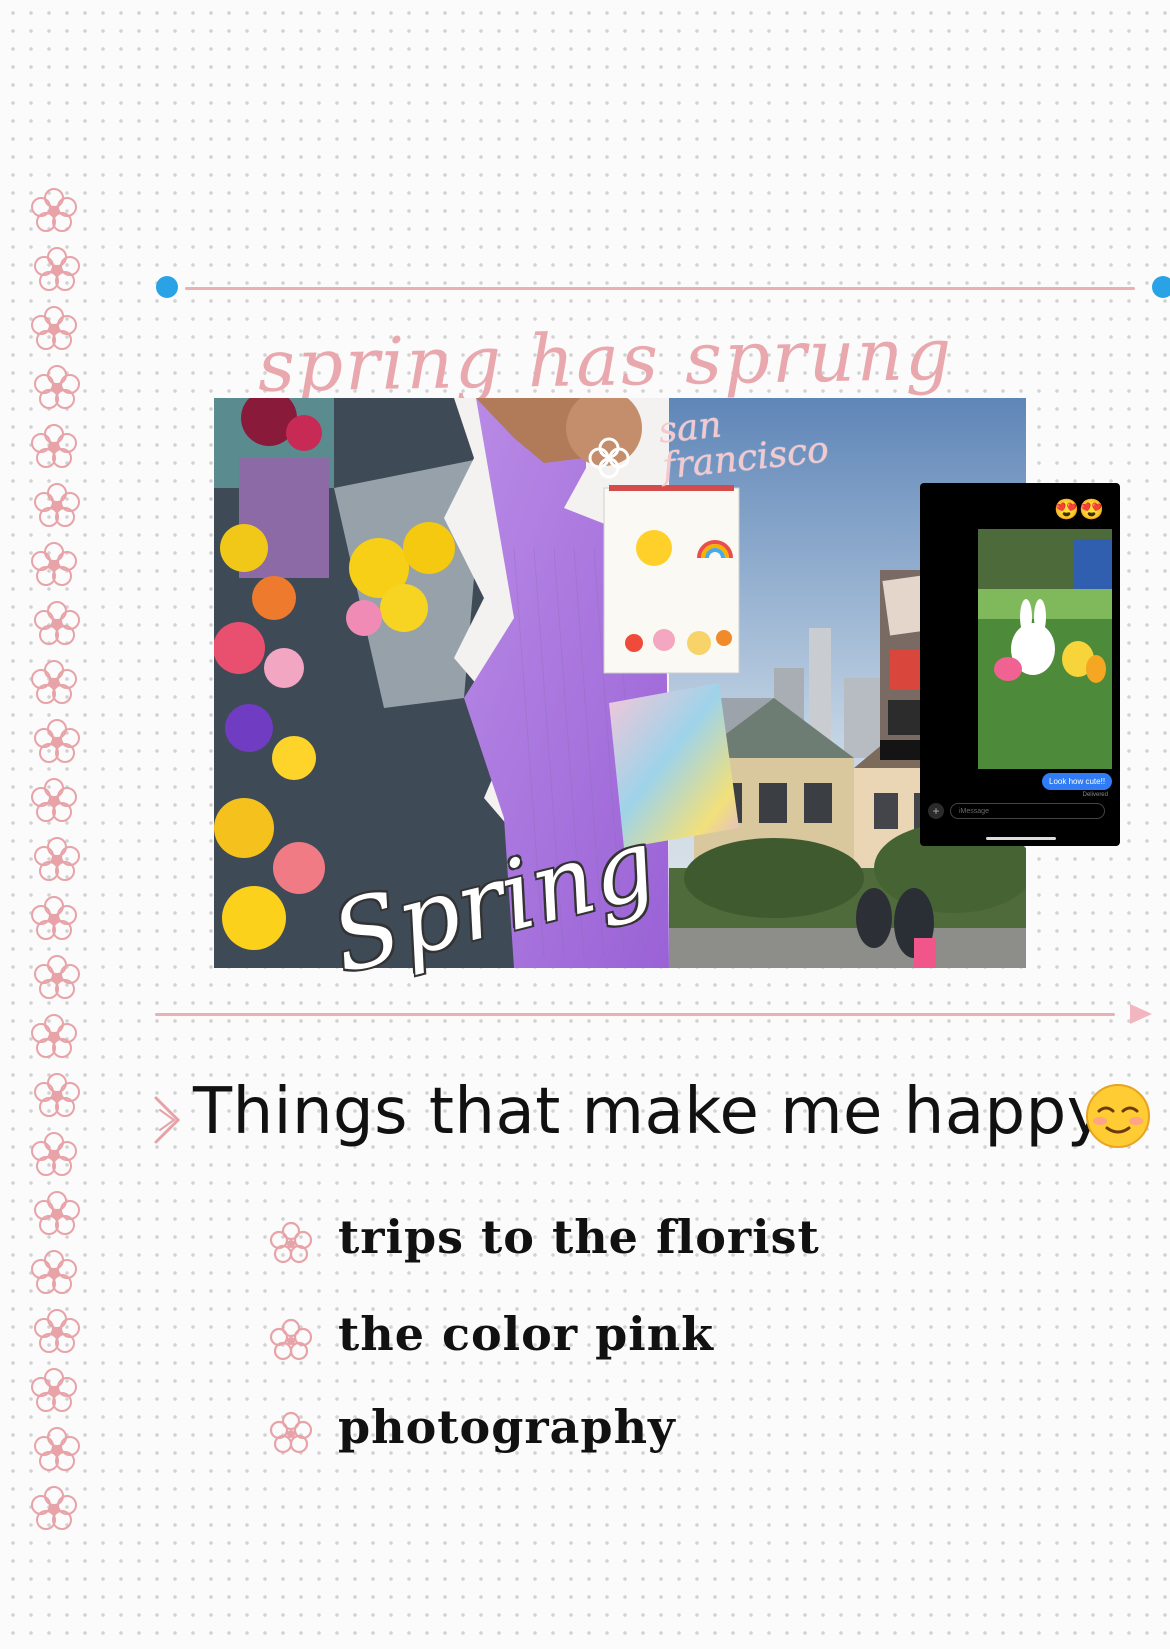 The width and height of the screenshot is (1170, 1649). Describe the element at coordinates (635, 1014) in the screenshot. I see `middle-divider` at that location.